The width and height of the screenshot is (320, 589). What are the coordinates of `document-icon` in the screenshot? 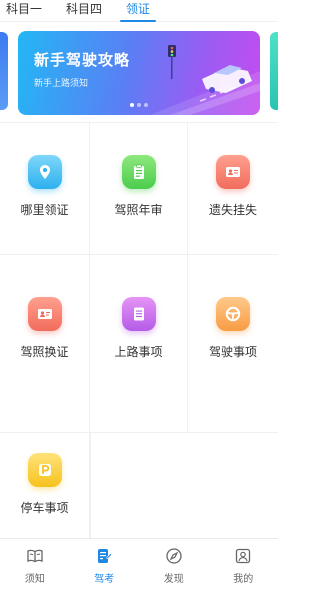 It's located at (138, 314).